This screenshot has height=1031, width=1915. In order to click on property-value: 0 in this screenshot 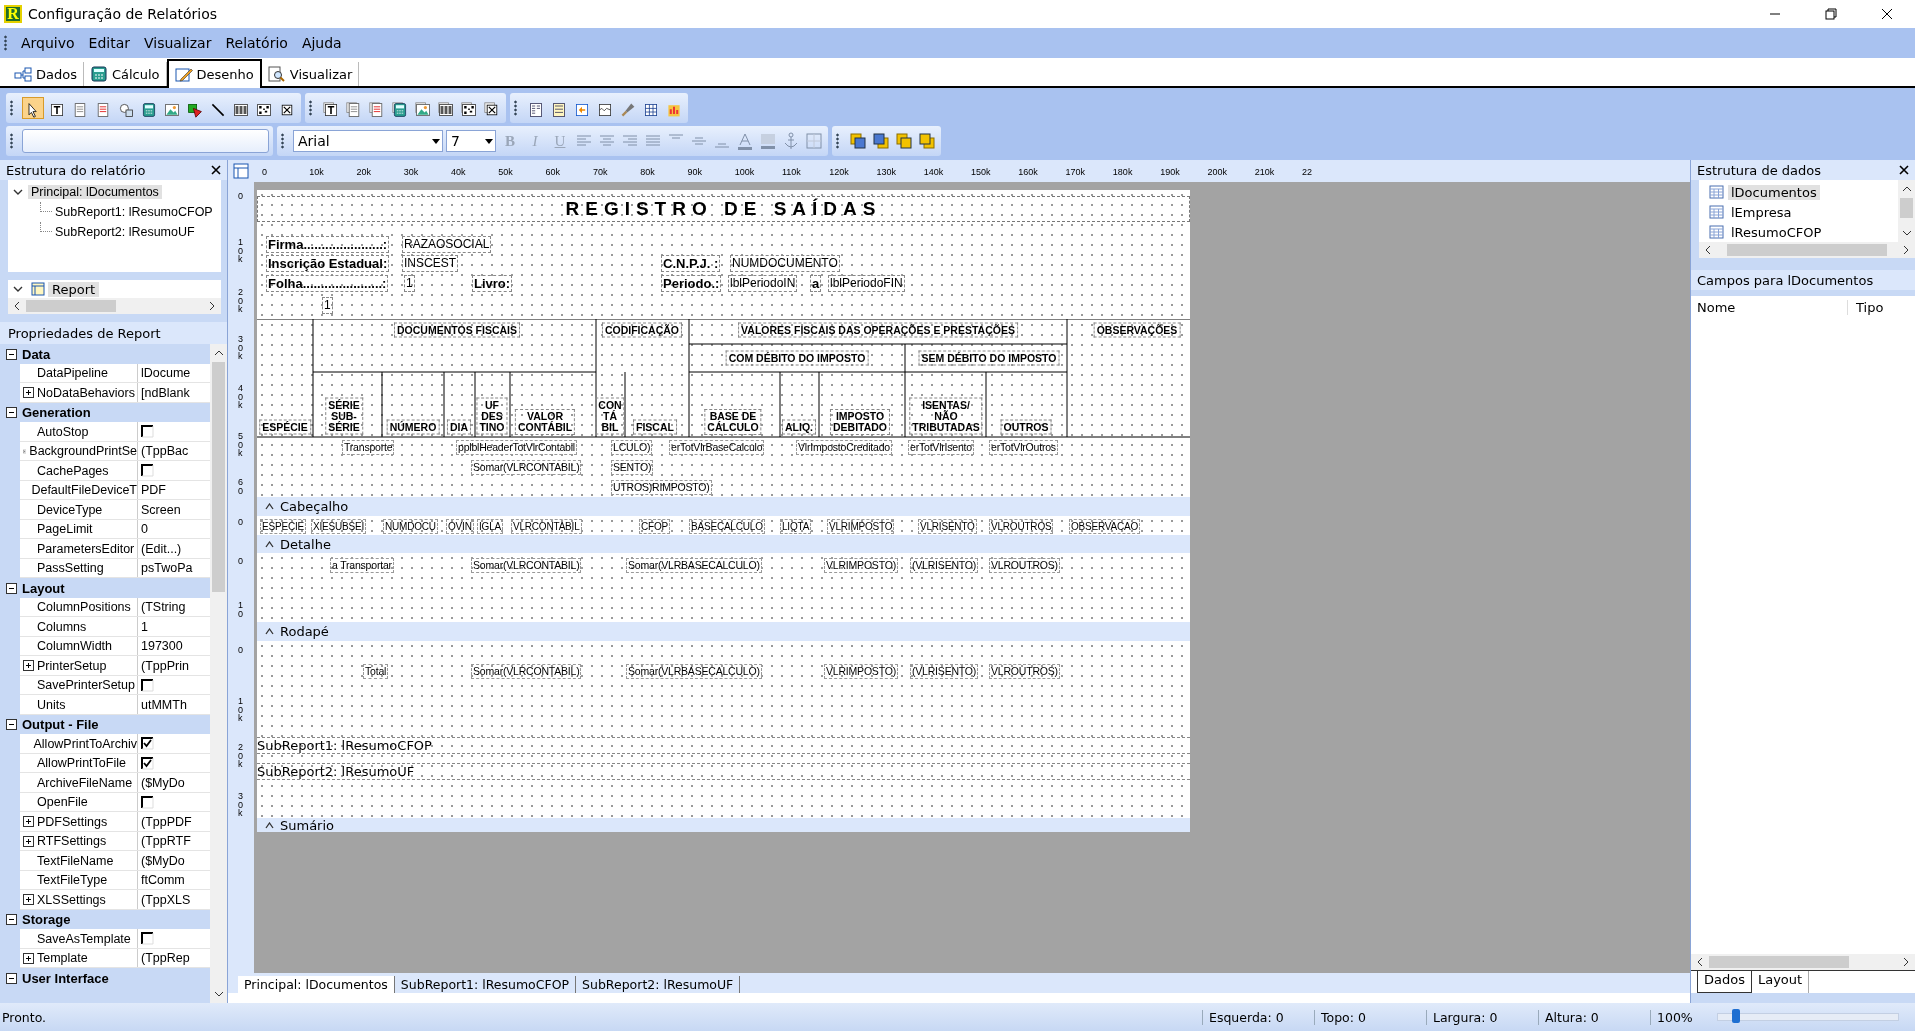, I will do `click(144, 529)`.